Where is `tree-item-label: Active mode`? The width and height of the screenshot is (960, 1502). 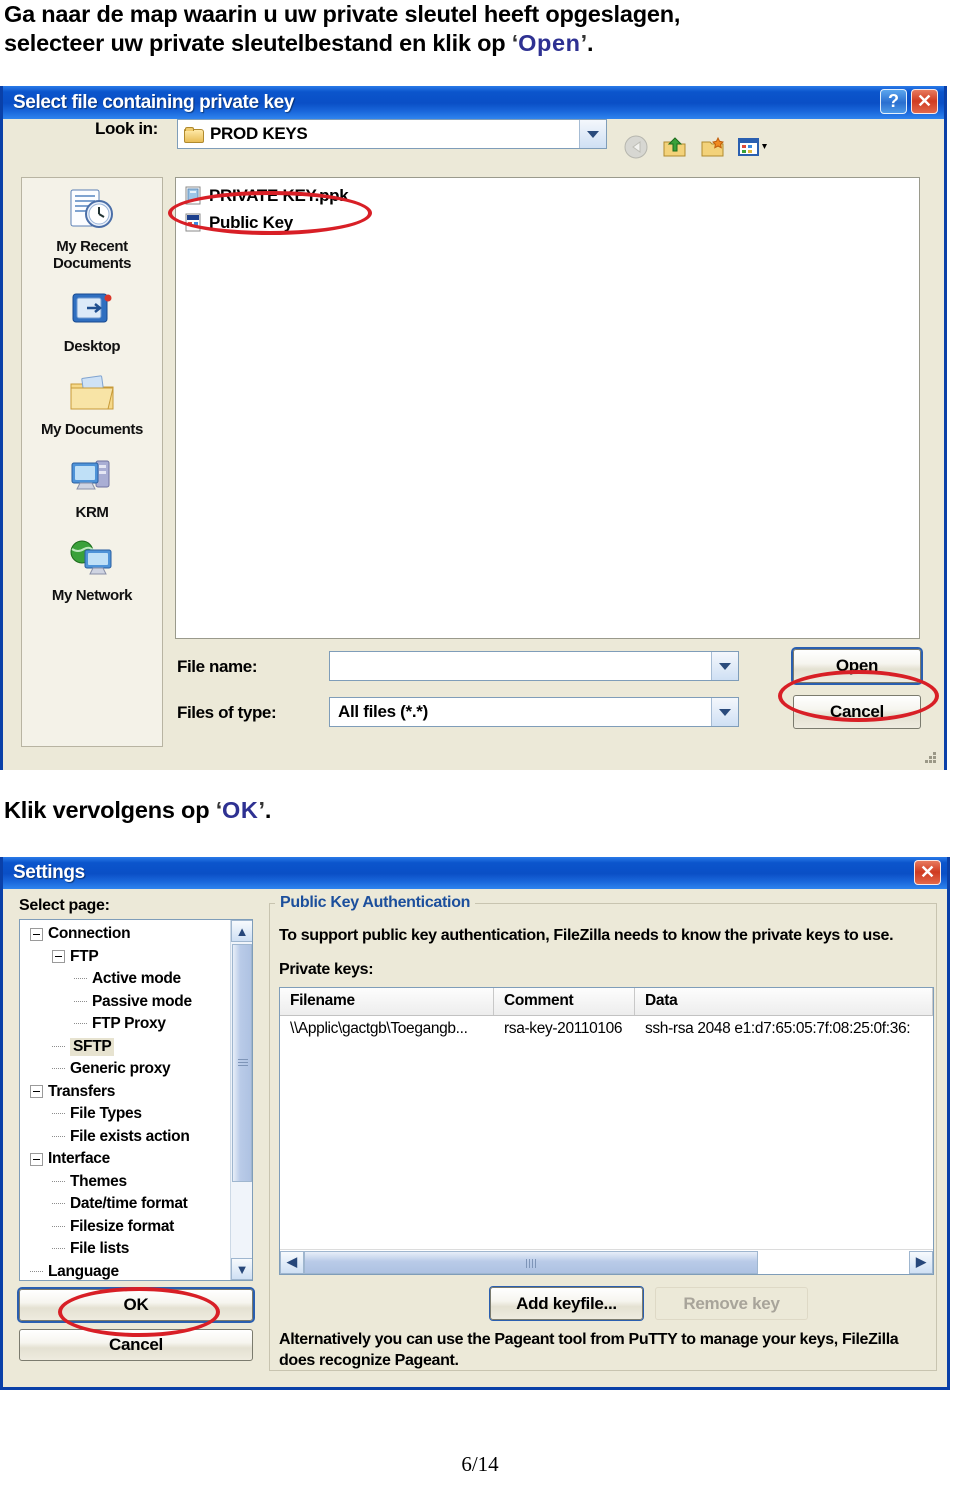
tree-item-label: Active mode is located at coordinates (136, 979).